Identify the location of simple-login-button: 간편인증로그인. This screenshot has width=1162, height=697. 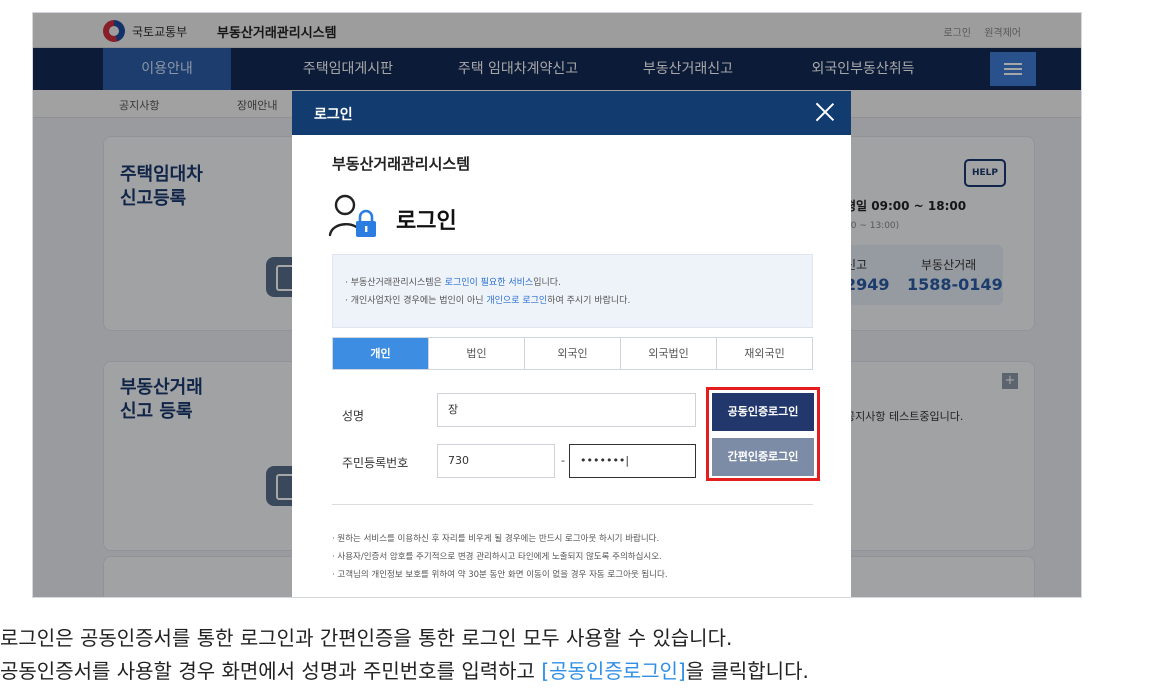
(763, 457).